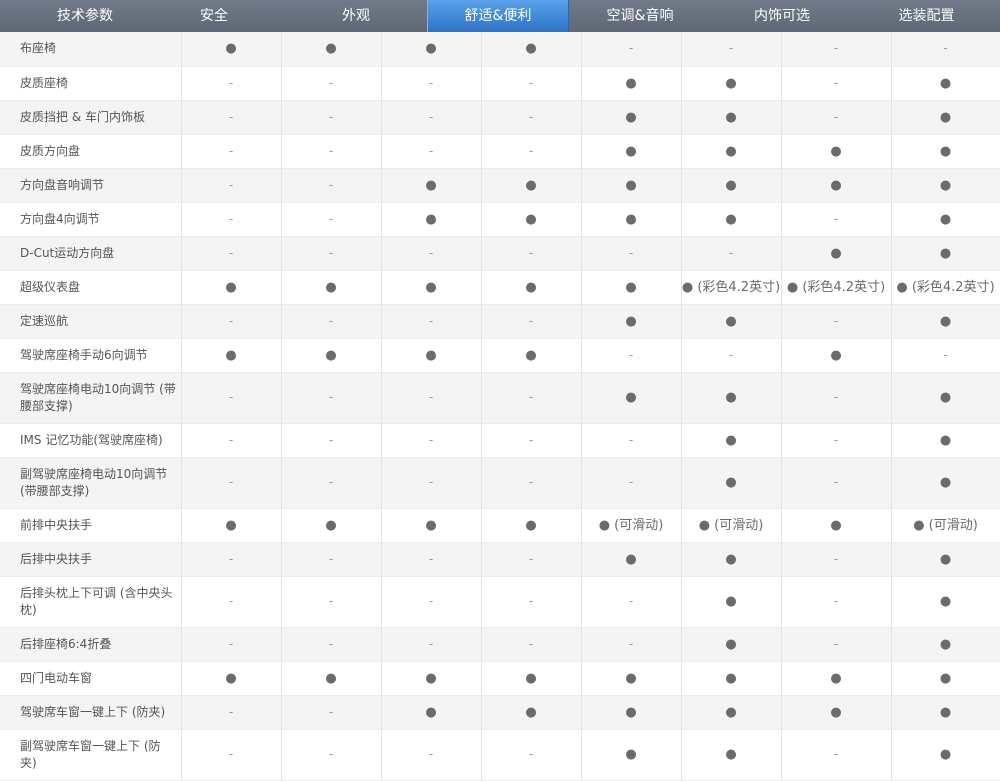 This screenshot has height=781, width=1000. I want to click on tab-optional-config: 选装配置, so click(926, 16).